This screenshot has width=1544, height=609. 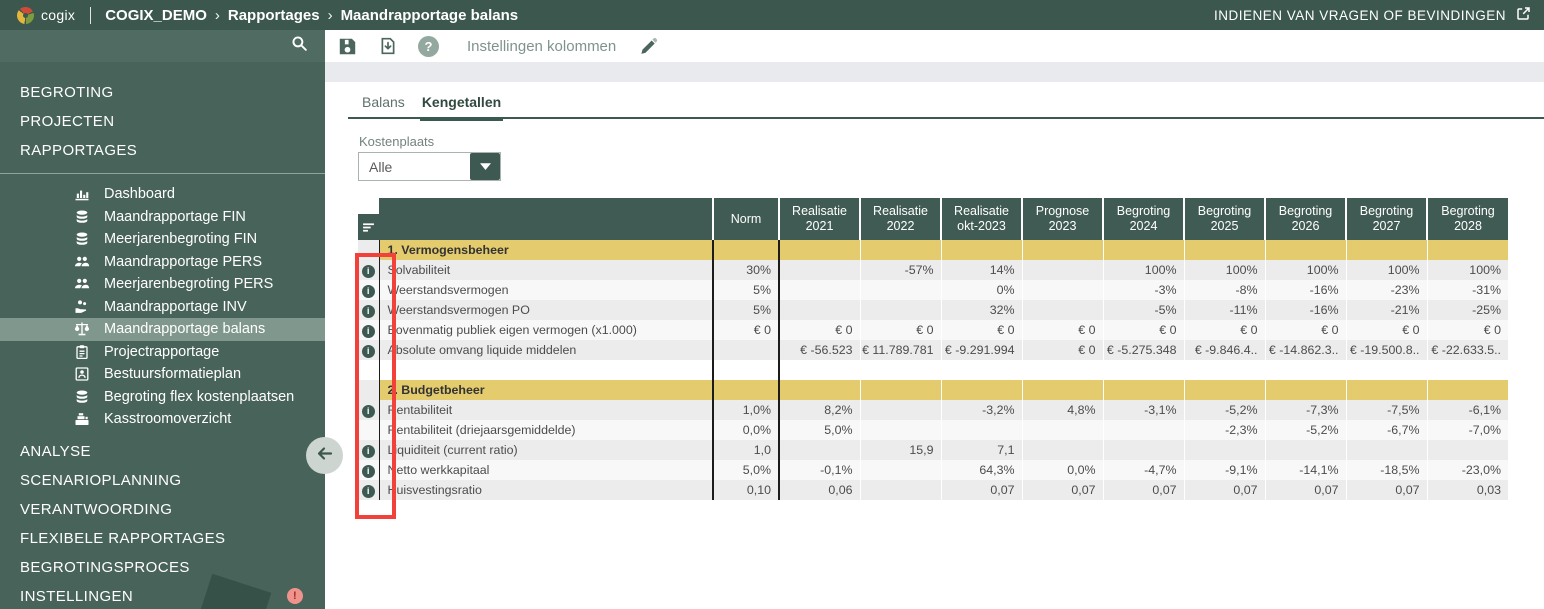 What do you see at coordinates (162, 509) in the screenshot?
I see `sidebar-item-verantwoording: VERANTWOORDING` at bounding box center [162, 509].